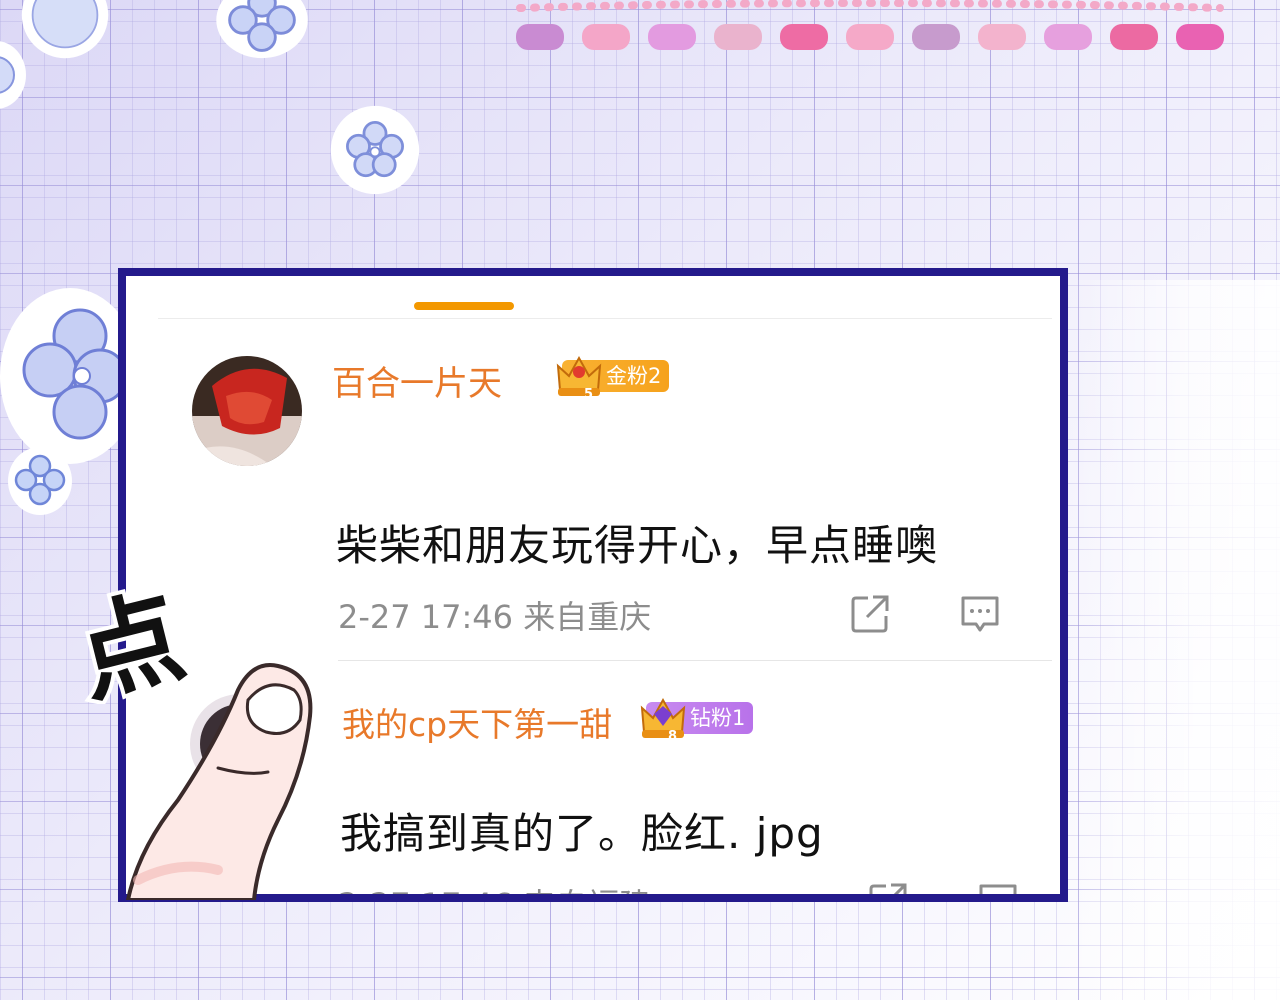 This screenshot has height=1000, width=1280. I want to click on fan-badge-label: 钻粉1, so click(718, 718).